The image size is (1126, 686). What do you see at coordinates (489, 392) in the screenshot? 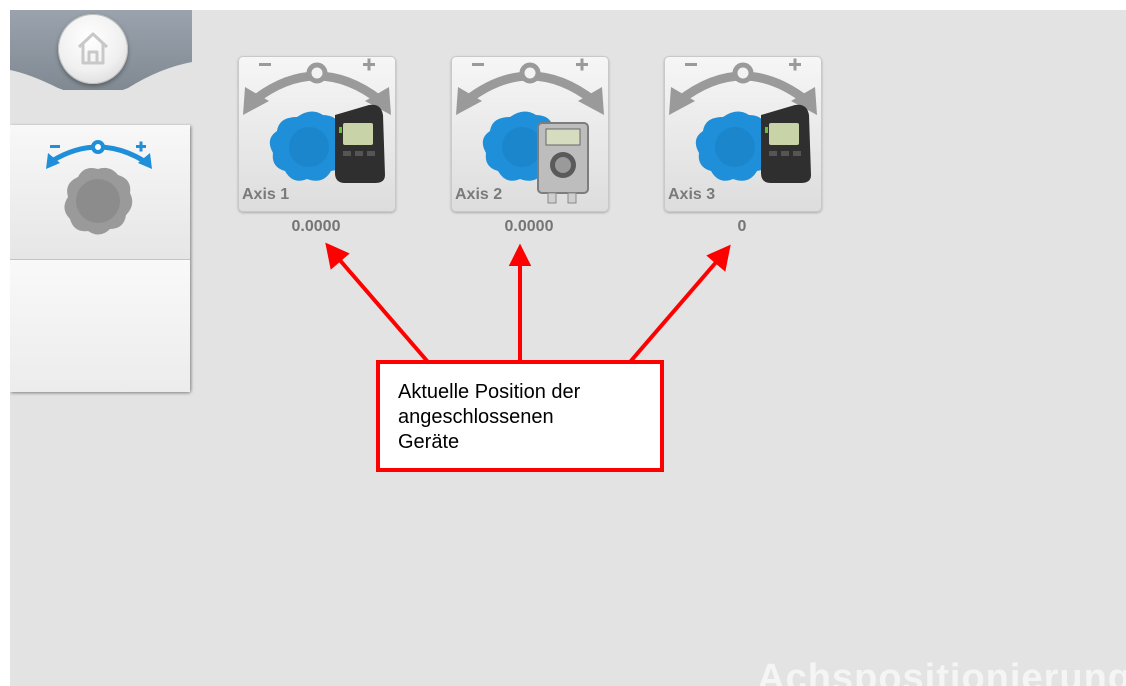
I see `annotation-line-1: Aktuelle Position der` at bounding box center [489, 392].